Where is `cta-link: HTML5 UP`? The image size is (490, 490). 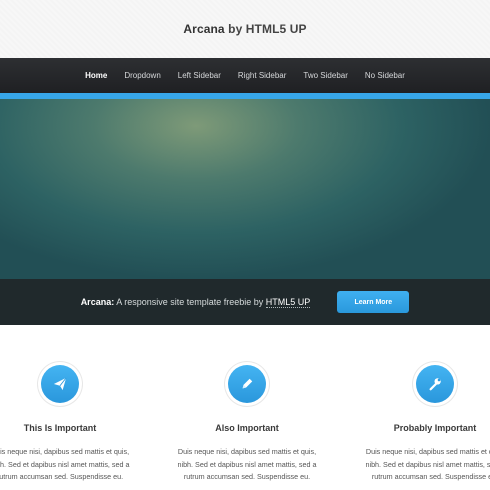 cta-link: HTML5 UP is located at coordinates (288, 302).